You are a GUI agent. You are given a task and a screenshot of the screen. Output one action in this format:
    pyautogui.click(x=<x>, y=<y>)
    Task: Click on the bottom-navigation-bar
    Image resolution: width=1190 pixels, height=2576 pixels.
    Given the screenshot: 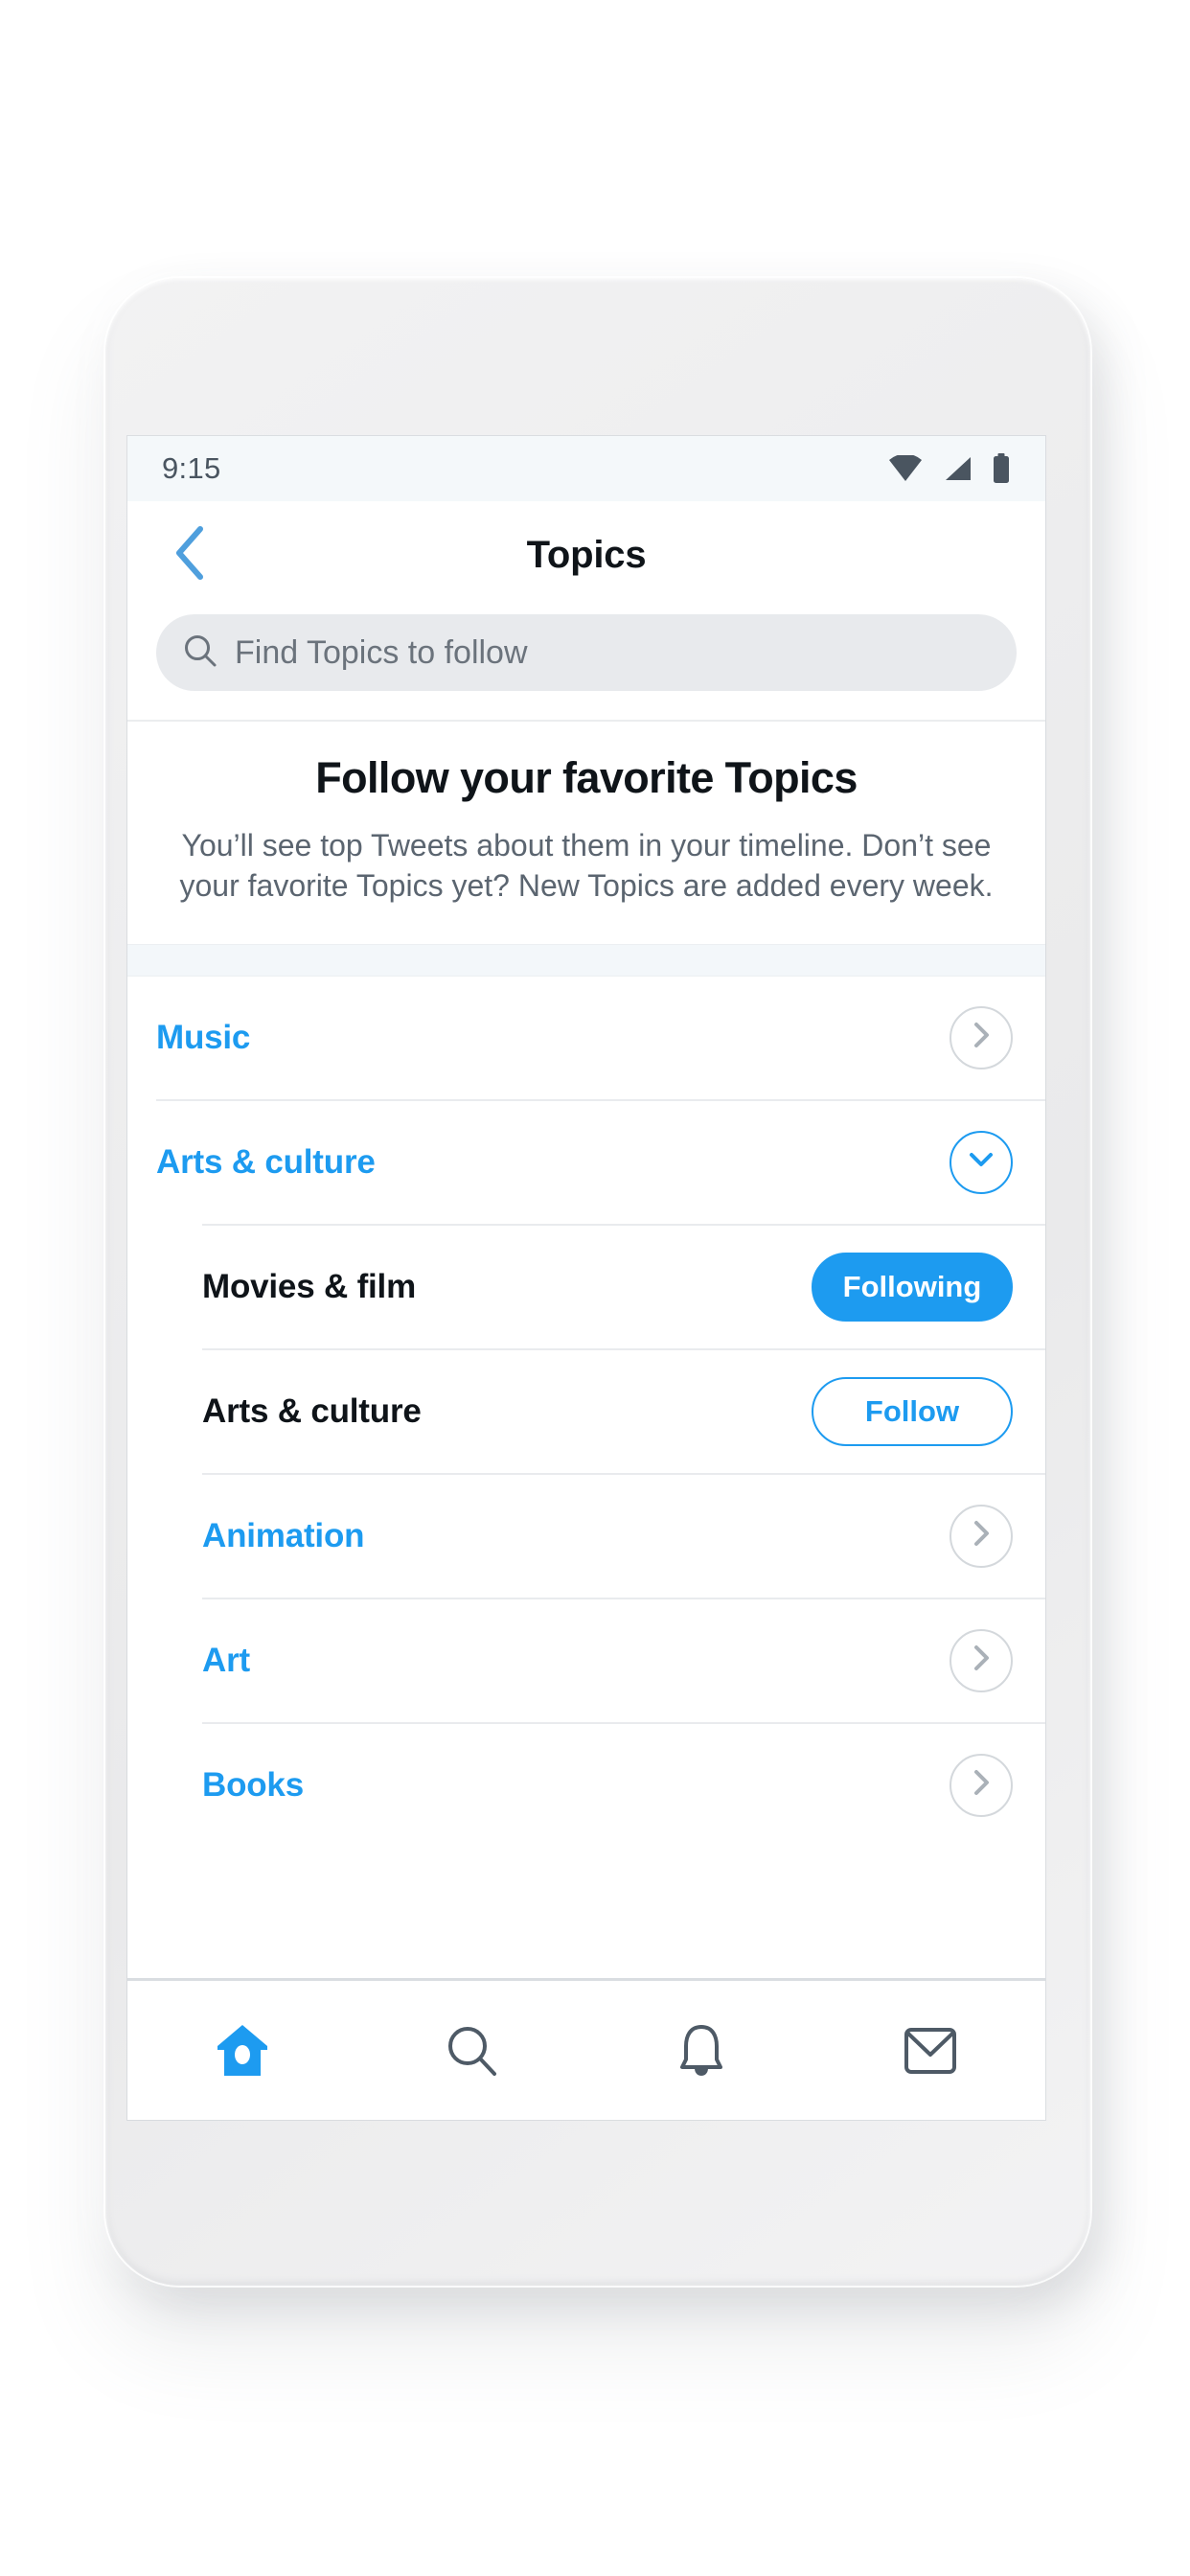 What is the action you would take?
    pyautogui.click(x=586, y=2049)
    